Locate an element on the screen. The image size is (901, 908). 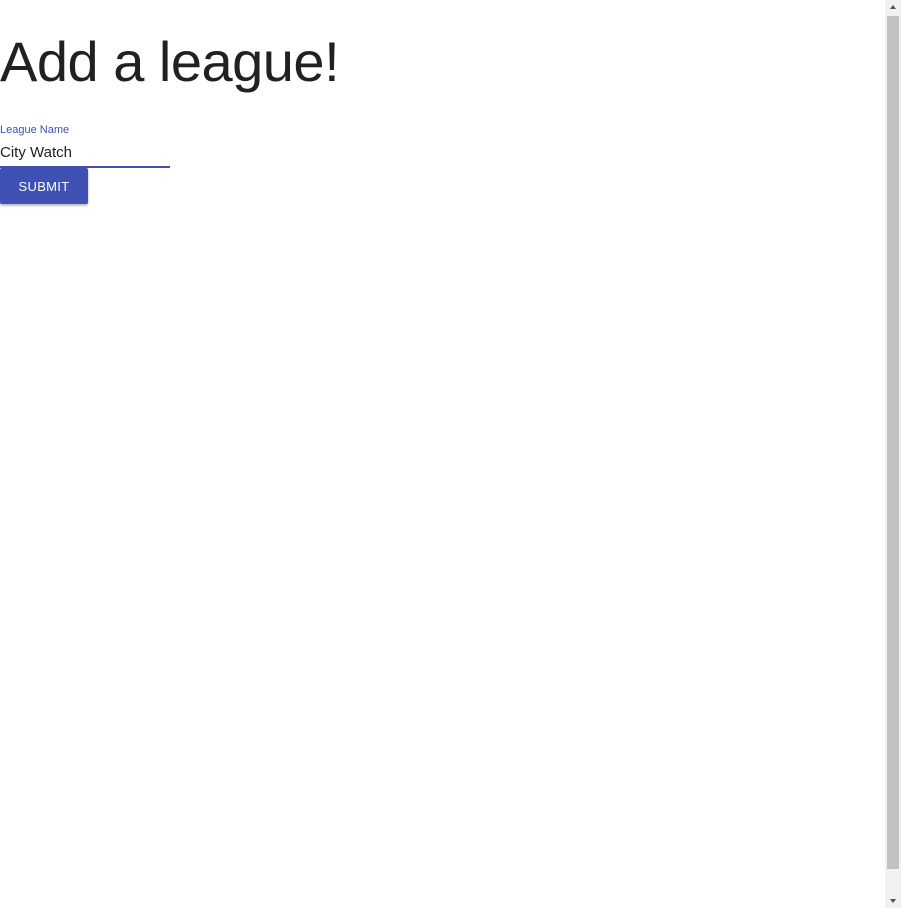
league-name-label: League Name is located at coordinates (35, 130).